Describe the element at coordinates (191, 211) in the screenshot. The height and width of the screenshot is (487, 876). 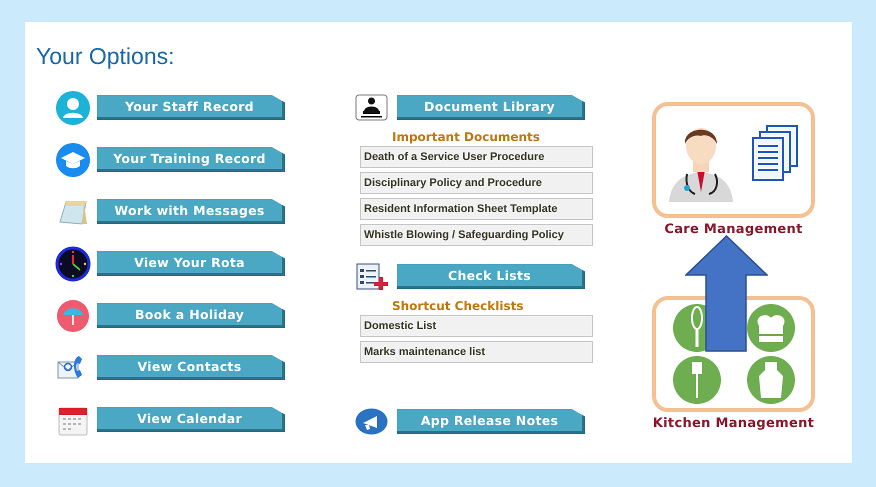
I see `option-button: Work with Messages` at that location.